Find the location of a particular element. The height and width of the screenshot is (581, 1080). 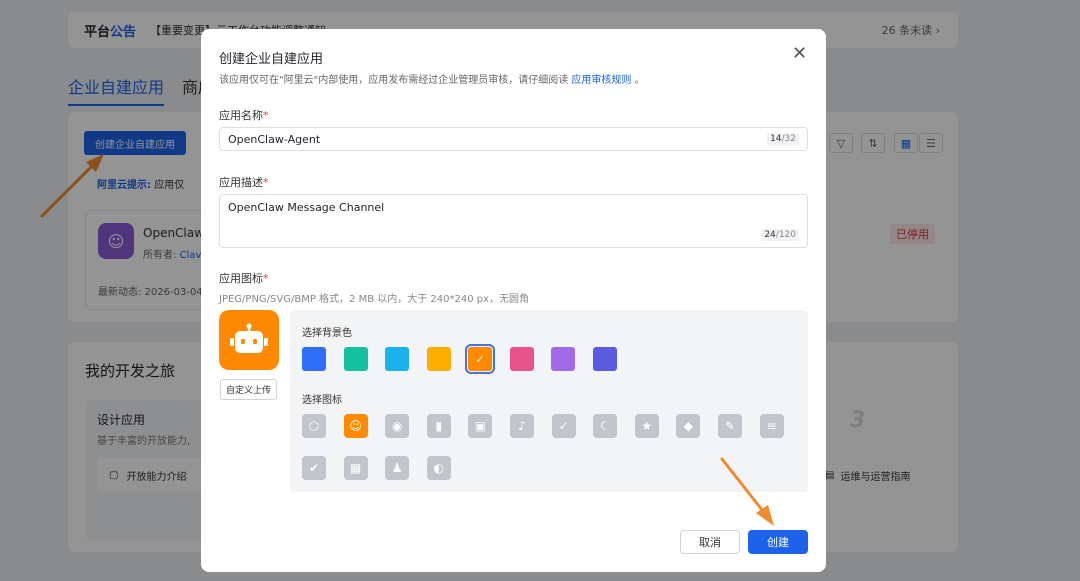

desc-label: 应用描述* is located at coordinates (244, 182).